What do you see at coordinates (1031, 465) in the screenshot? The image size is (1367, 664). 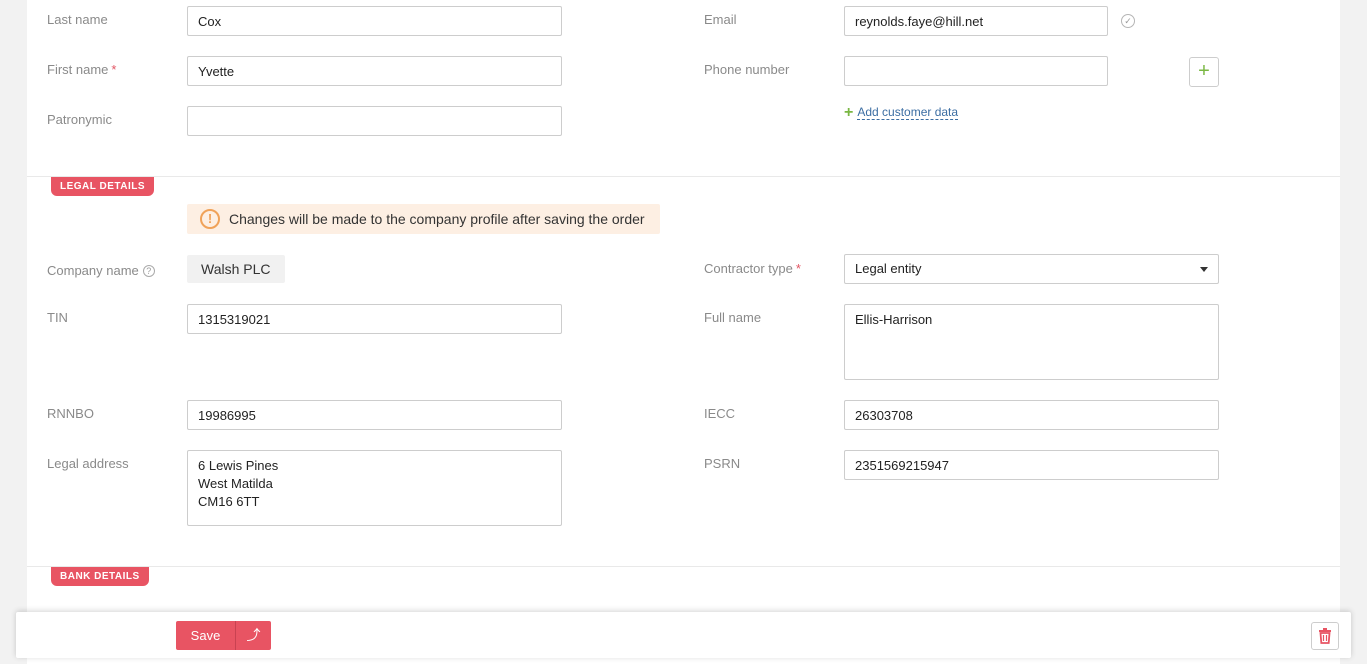 I see `psrn-input` at bounding box center [1031, 465].